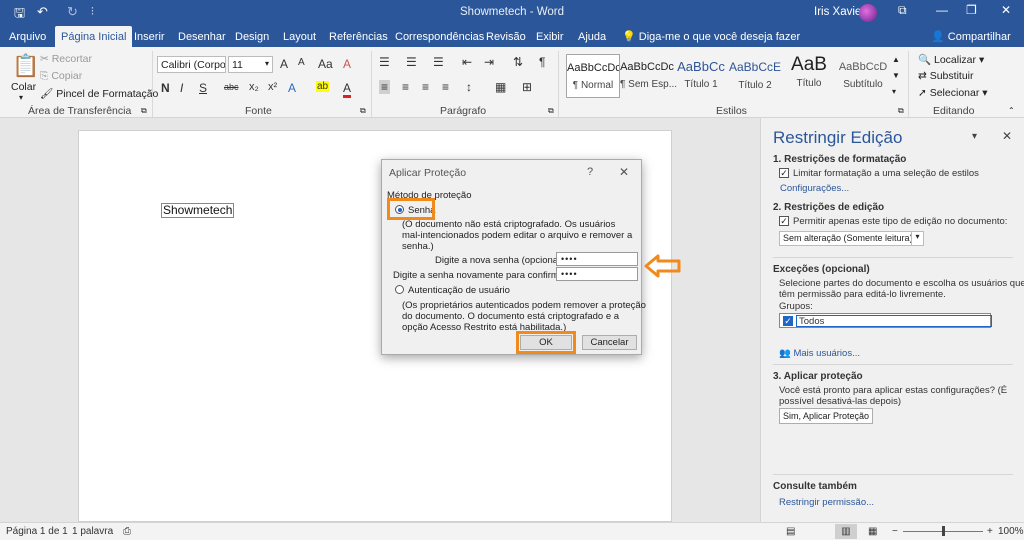 This screenshot has height=540, width=1024. I want to click on show-formatting-icon: ¶, so click(542, 62).